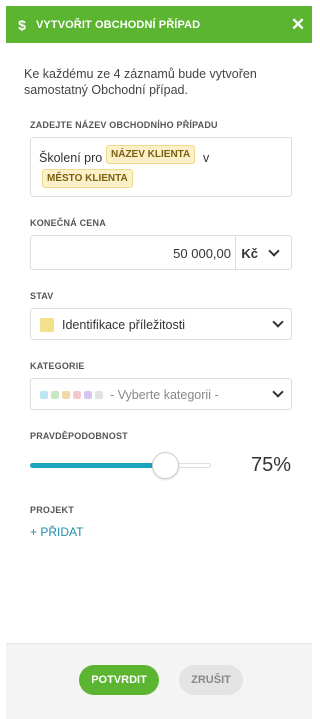 This screenshot has width=320, height=719. I want to click on client-city-tag: MĚSTO KLIENTA, so click(87, 178).